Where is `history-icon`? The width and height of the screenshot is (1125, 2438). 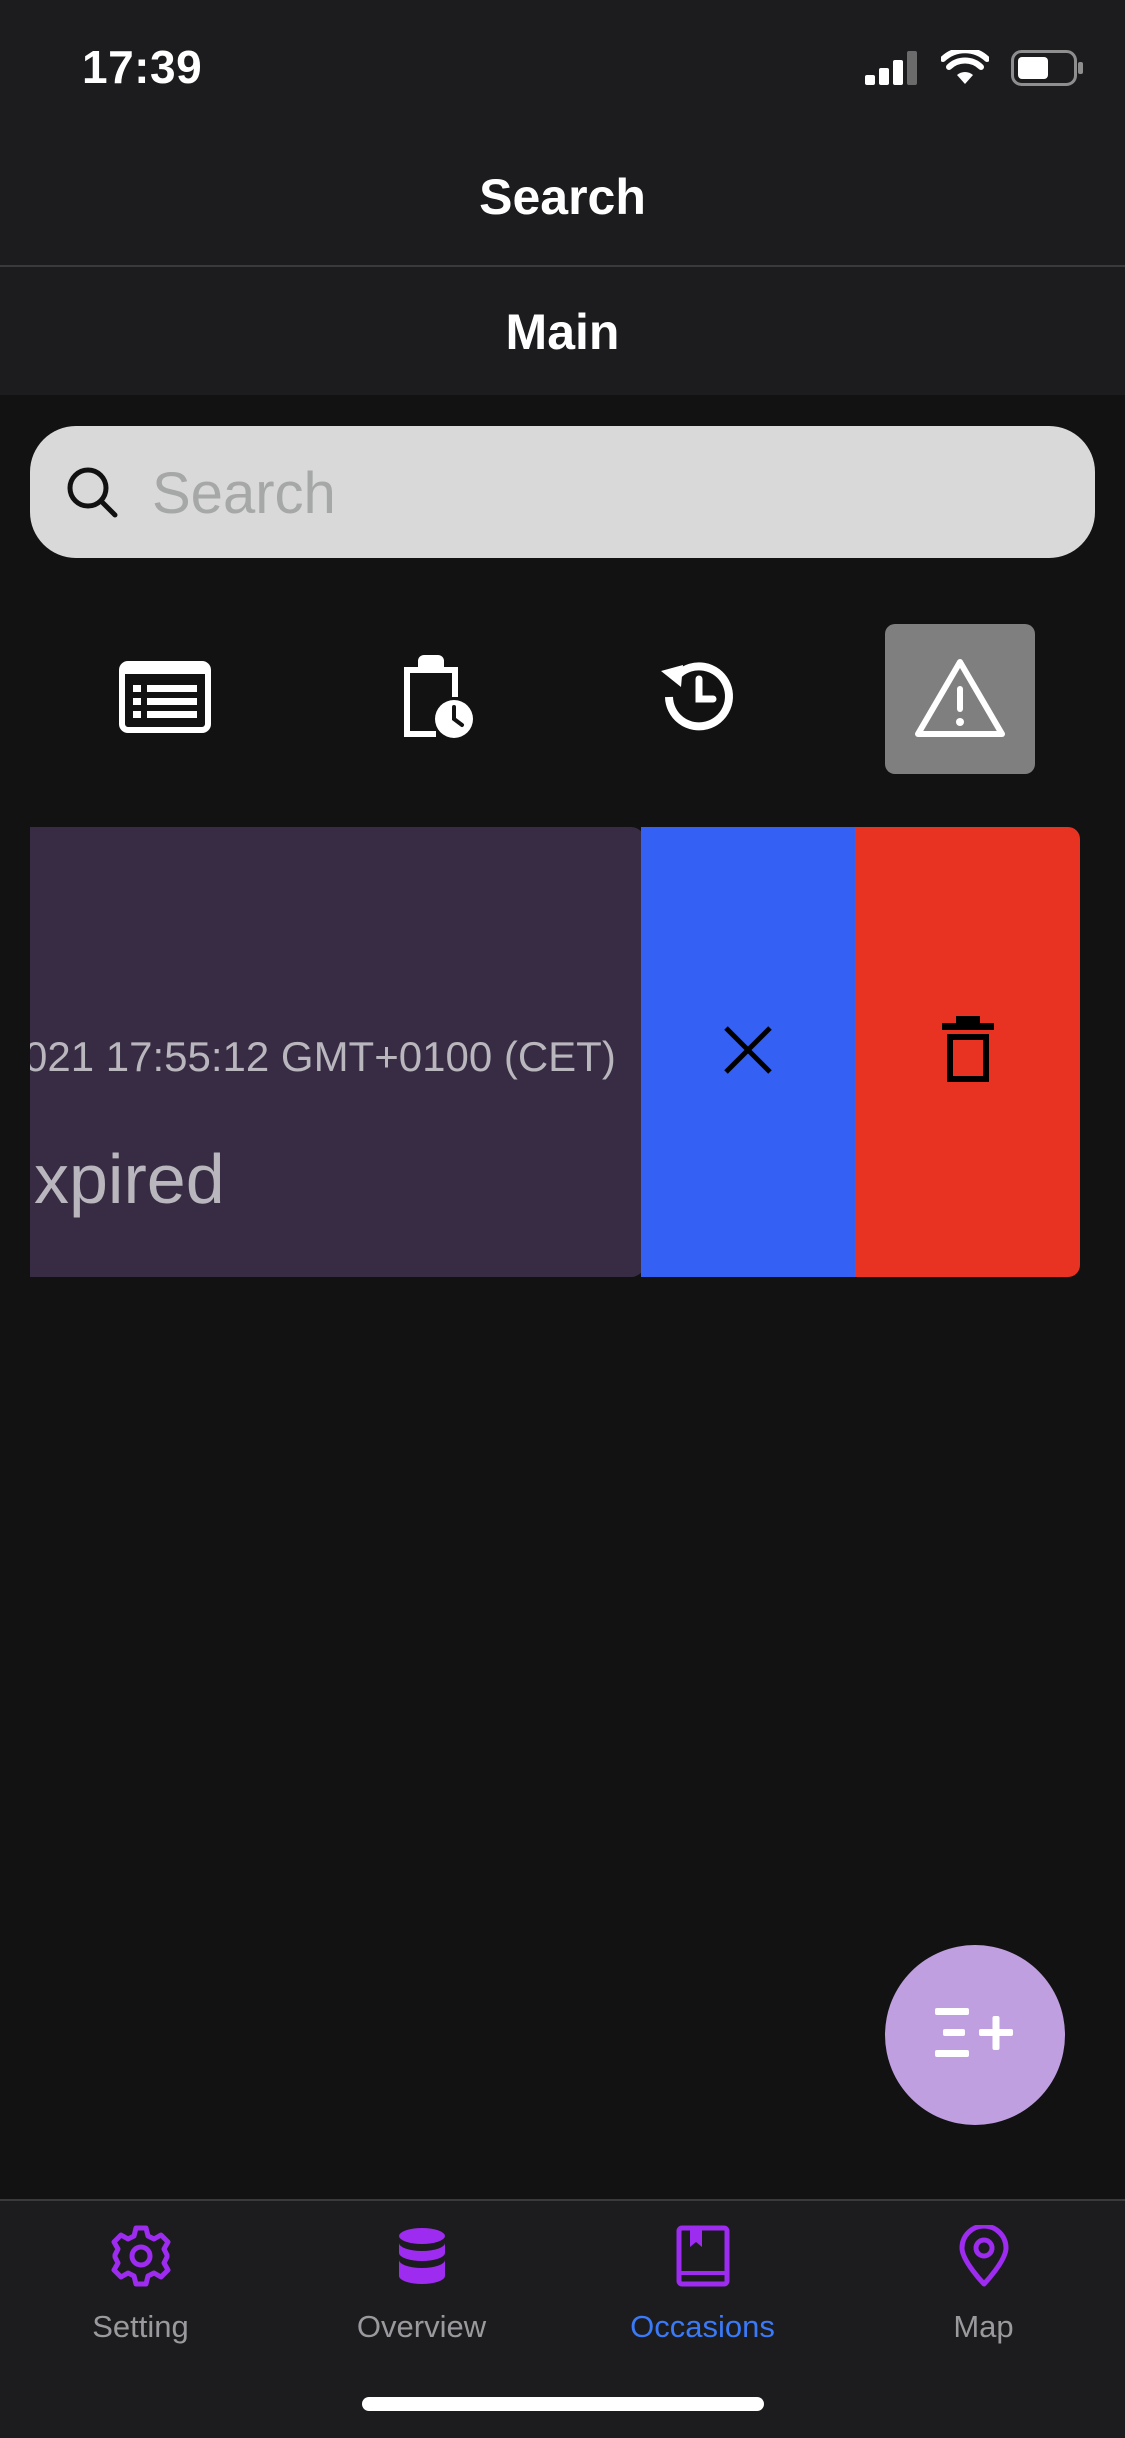
history-icon is located at coordinates (697, 699).